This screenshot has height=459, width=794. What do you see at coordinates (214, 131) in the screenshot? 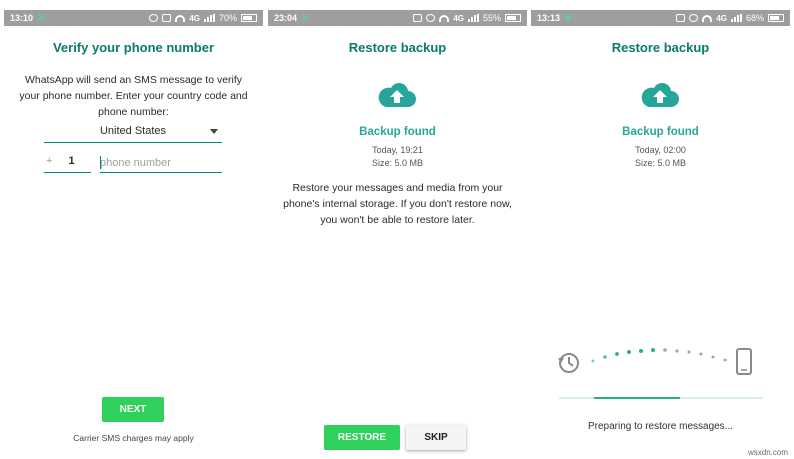
I see `dropdown-caret-icon` at bounding box center [214, 131].